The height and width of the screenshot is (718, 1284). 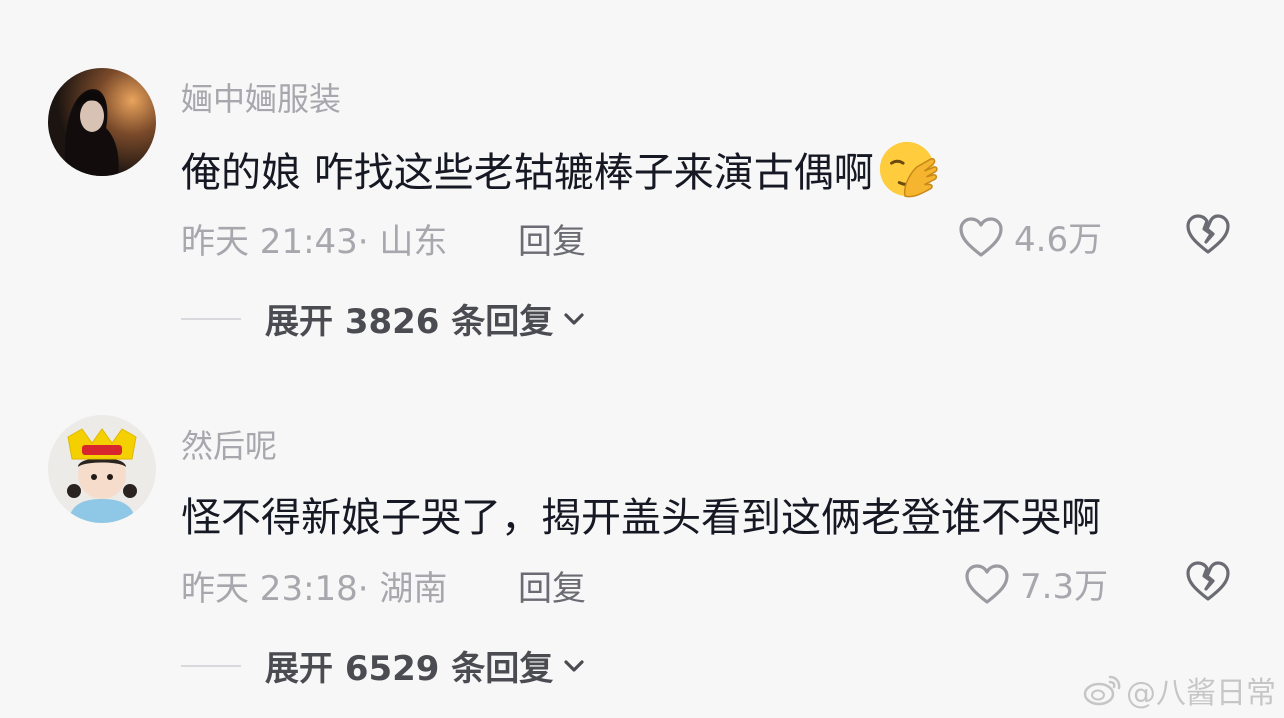 What do you see at coordinates (641, 518) in the screenshot?
I see `comment-text-body: 怪不得新娘子哭了，揭开盖头看到这俩老登谁不哭啊` at bounding box center [641, 518].